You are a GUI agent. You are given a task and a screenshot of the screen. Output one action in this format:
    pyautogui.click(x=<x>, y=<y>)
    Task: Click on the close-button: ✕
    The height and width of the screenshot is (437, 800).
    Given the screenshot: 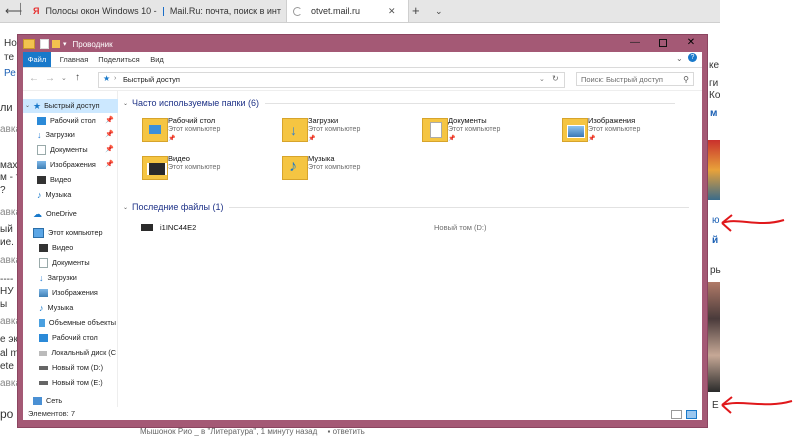 What is the action you would take?
    pyautogui.click(x=691, y=43)
    